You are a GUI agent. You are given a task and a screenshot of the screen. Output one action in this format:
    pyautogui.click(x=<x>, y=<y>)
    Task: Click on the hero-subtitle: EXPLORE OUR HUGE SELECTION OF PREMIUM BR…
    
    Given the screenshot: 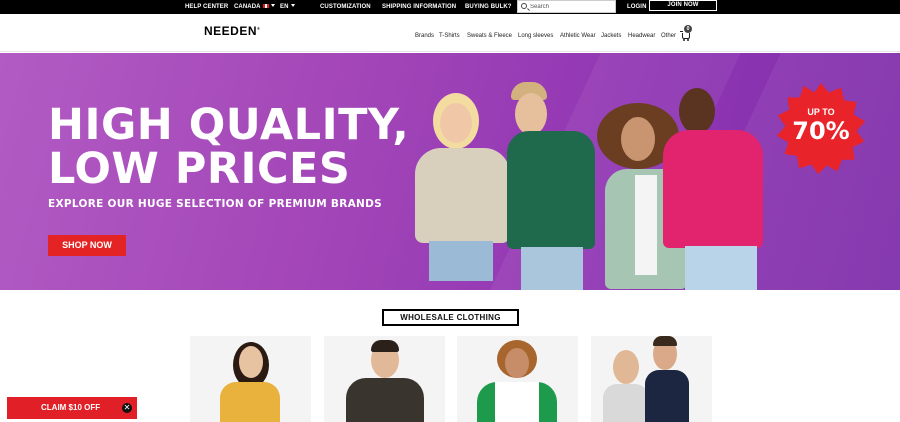 What is the action you would take?
    pyautogui.click(x=215, y=204)
    